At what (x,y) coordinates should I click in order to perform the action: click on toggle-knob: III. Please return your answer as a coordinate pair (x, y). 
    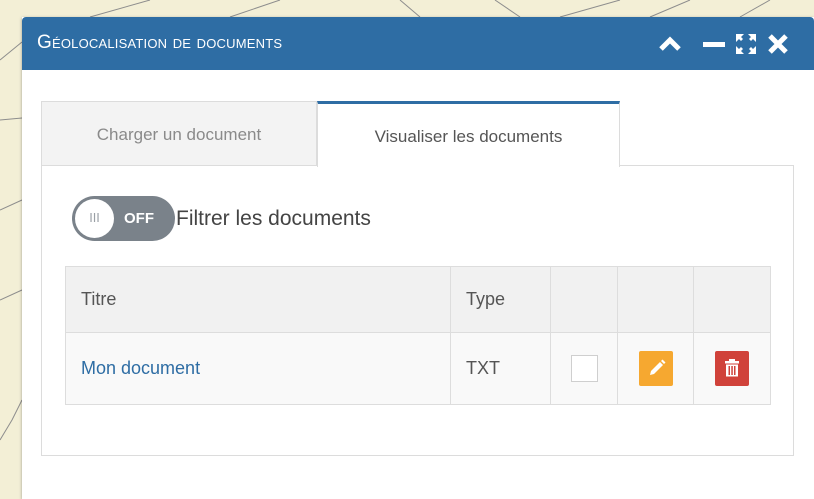
    Looking at the image, I should click on (94, 218).